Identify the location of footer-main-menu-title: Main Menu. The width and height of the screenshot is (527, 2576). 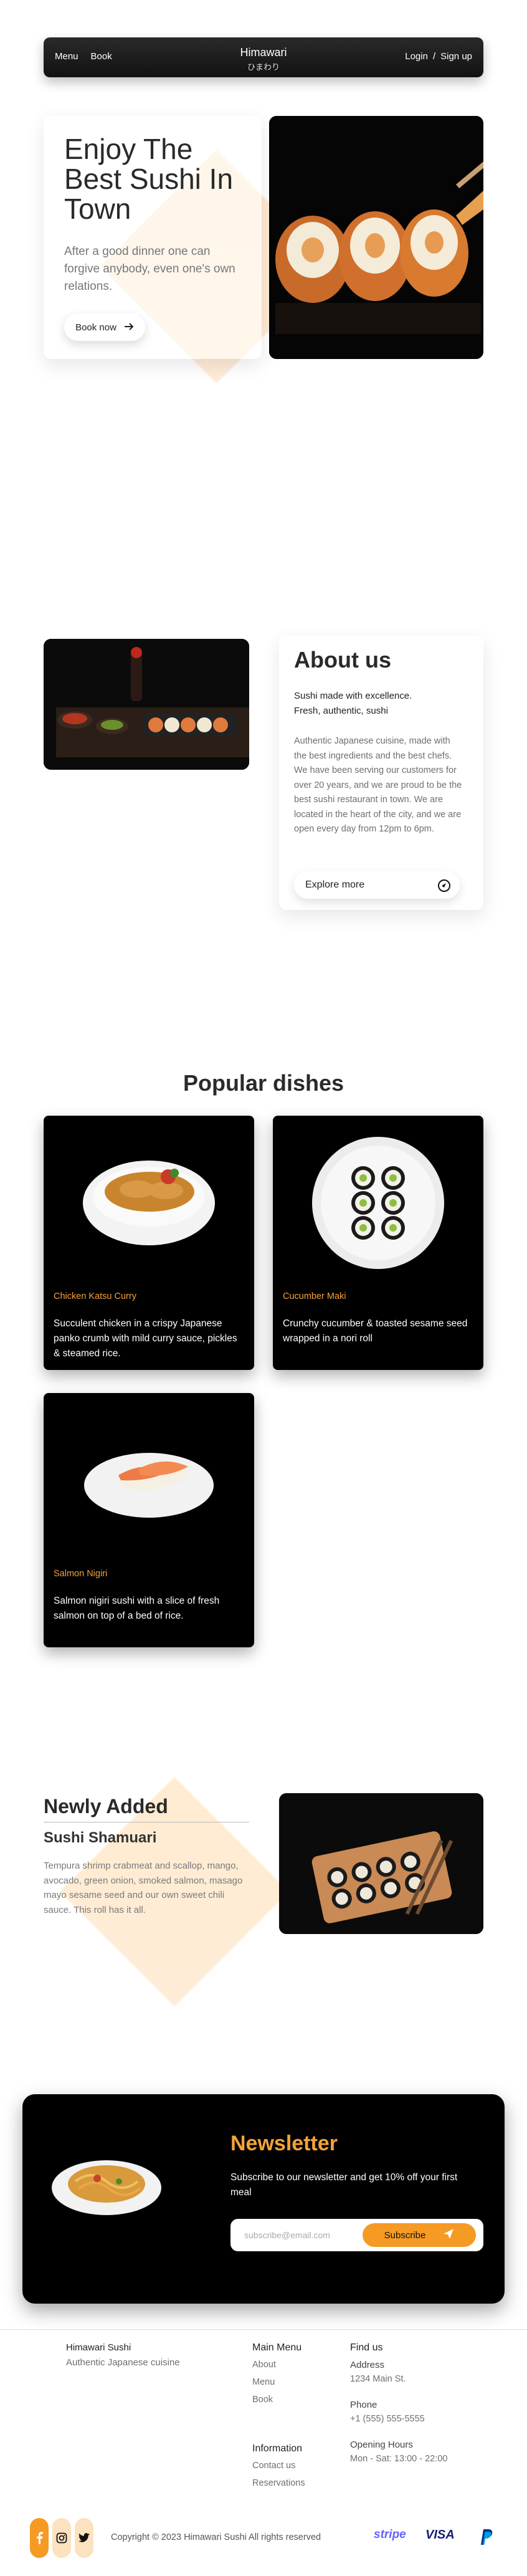
(277, 2348).